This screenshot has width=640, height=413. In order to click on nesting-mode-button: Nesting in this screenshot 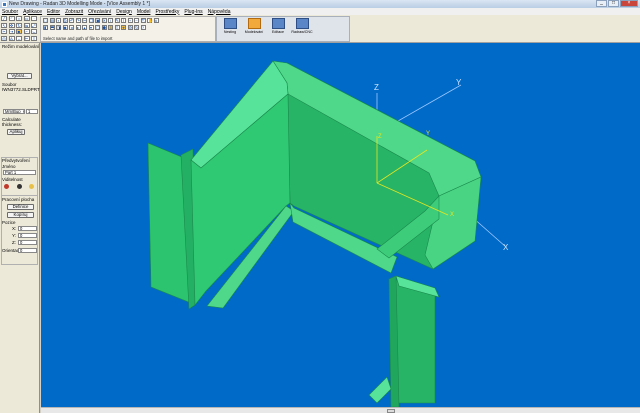, I will do `click(230, 29)`.